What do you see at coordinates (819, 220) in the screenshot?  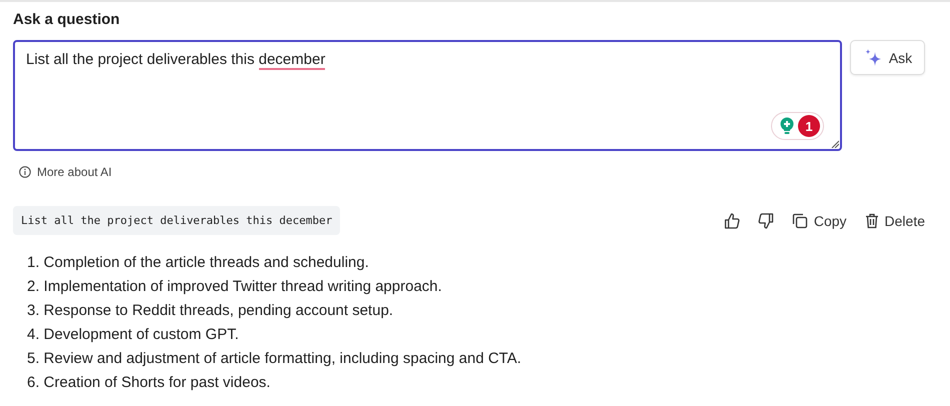 I see `copy-button: Copy` at bounding box center [819, 220].